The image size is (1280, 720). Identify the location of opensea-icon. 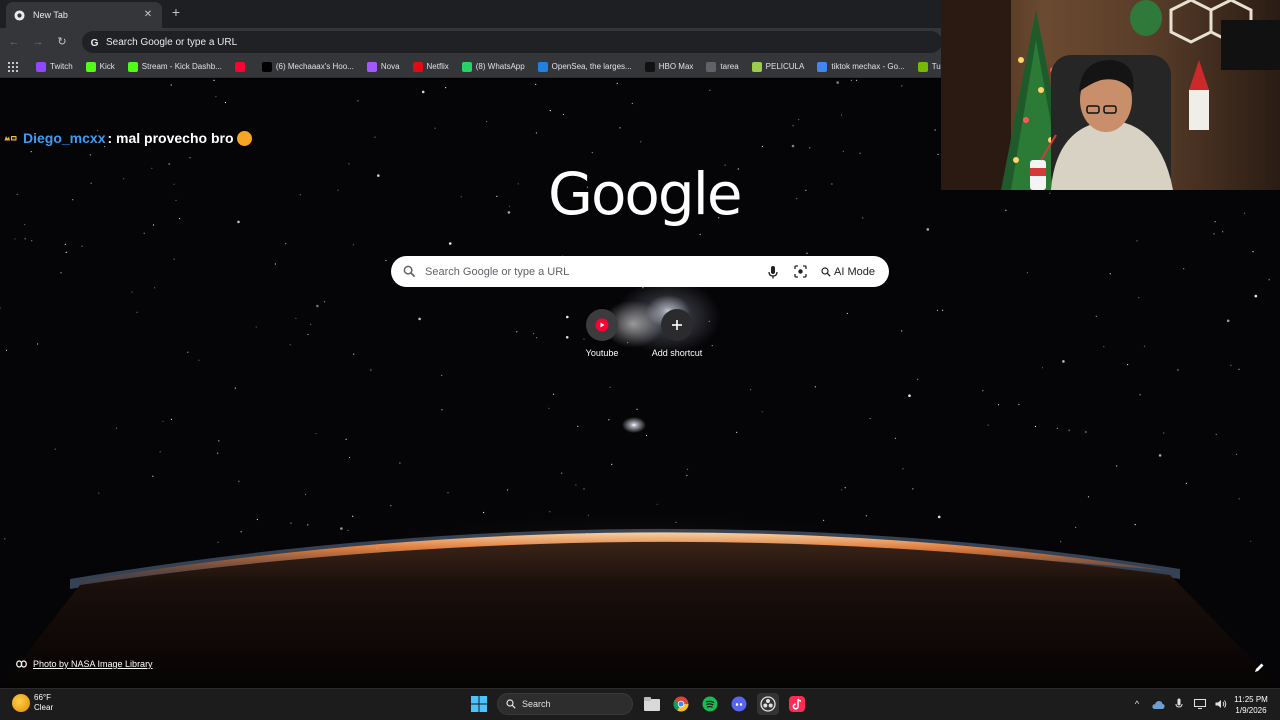
(542, 66).